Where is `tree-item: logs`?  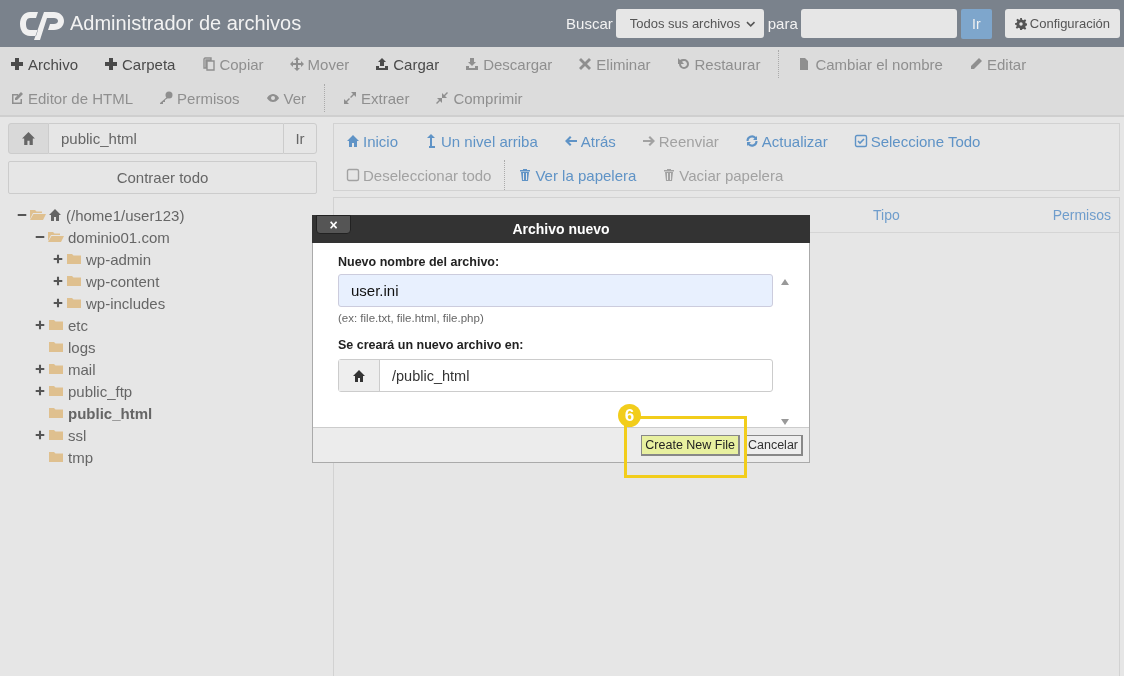 tree-item: logs is located at coordinates (82, 347).